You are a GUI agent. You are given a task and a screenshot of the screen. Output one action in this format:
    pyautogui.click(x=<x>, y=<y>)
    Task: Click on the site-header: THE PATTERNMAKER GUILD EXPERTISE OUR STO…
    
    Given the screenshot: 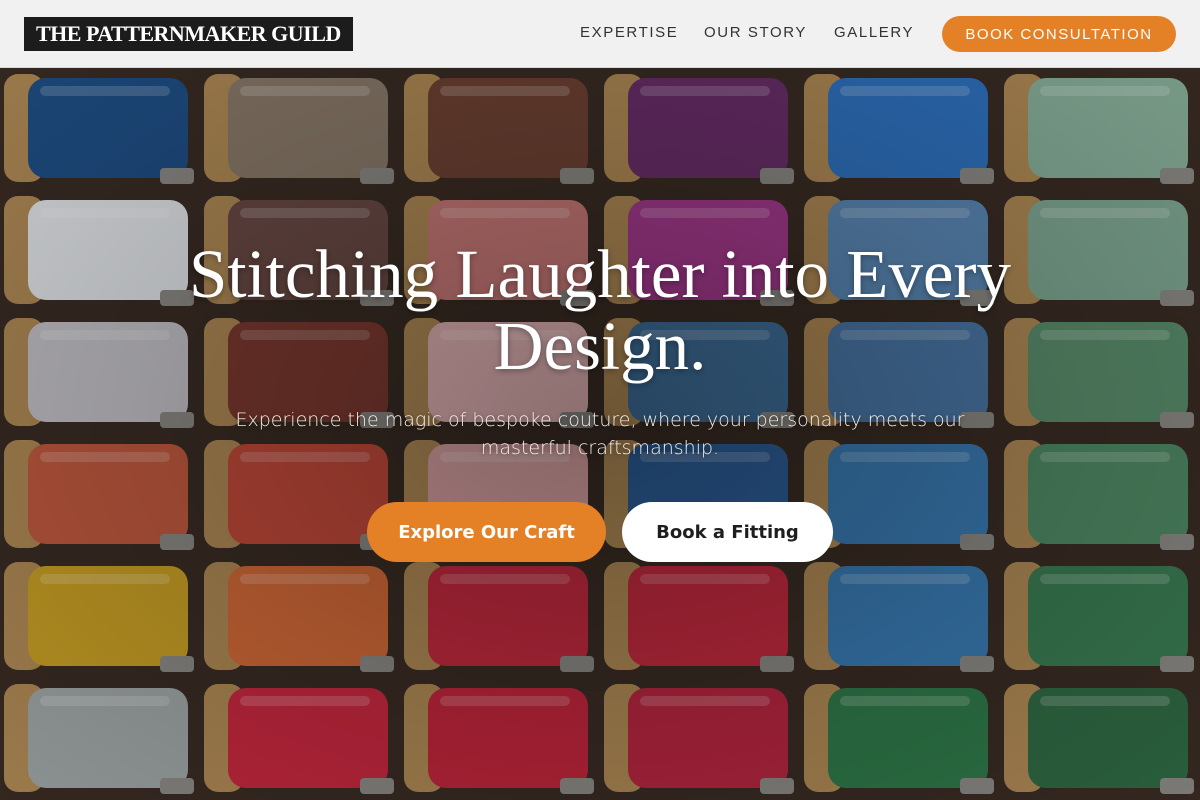 What is the action you would take?
    pyautogui.click(x=600, y=34)
    